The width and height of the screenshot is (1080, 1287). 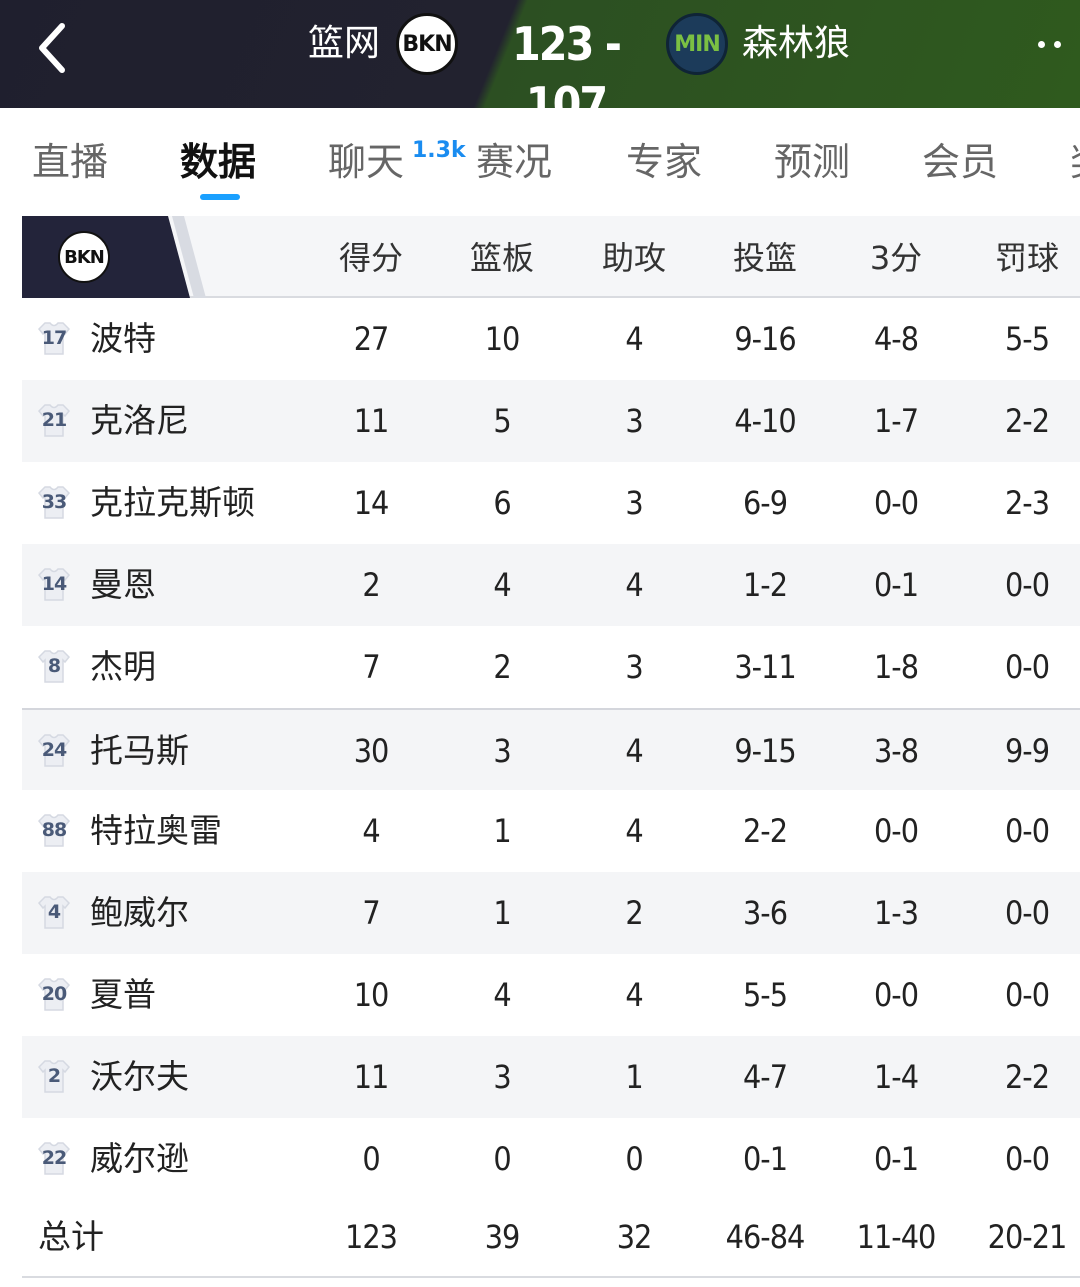 What do you see at coordinates (896, 751) in the screenshot?
I see `stat-three-pointers: 3-8` at bounding box center [896, 751].